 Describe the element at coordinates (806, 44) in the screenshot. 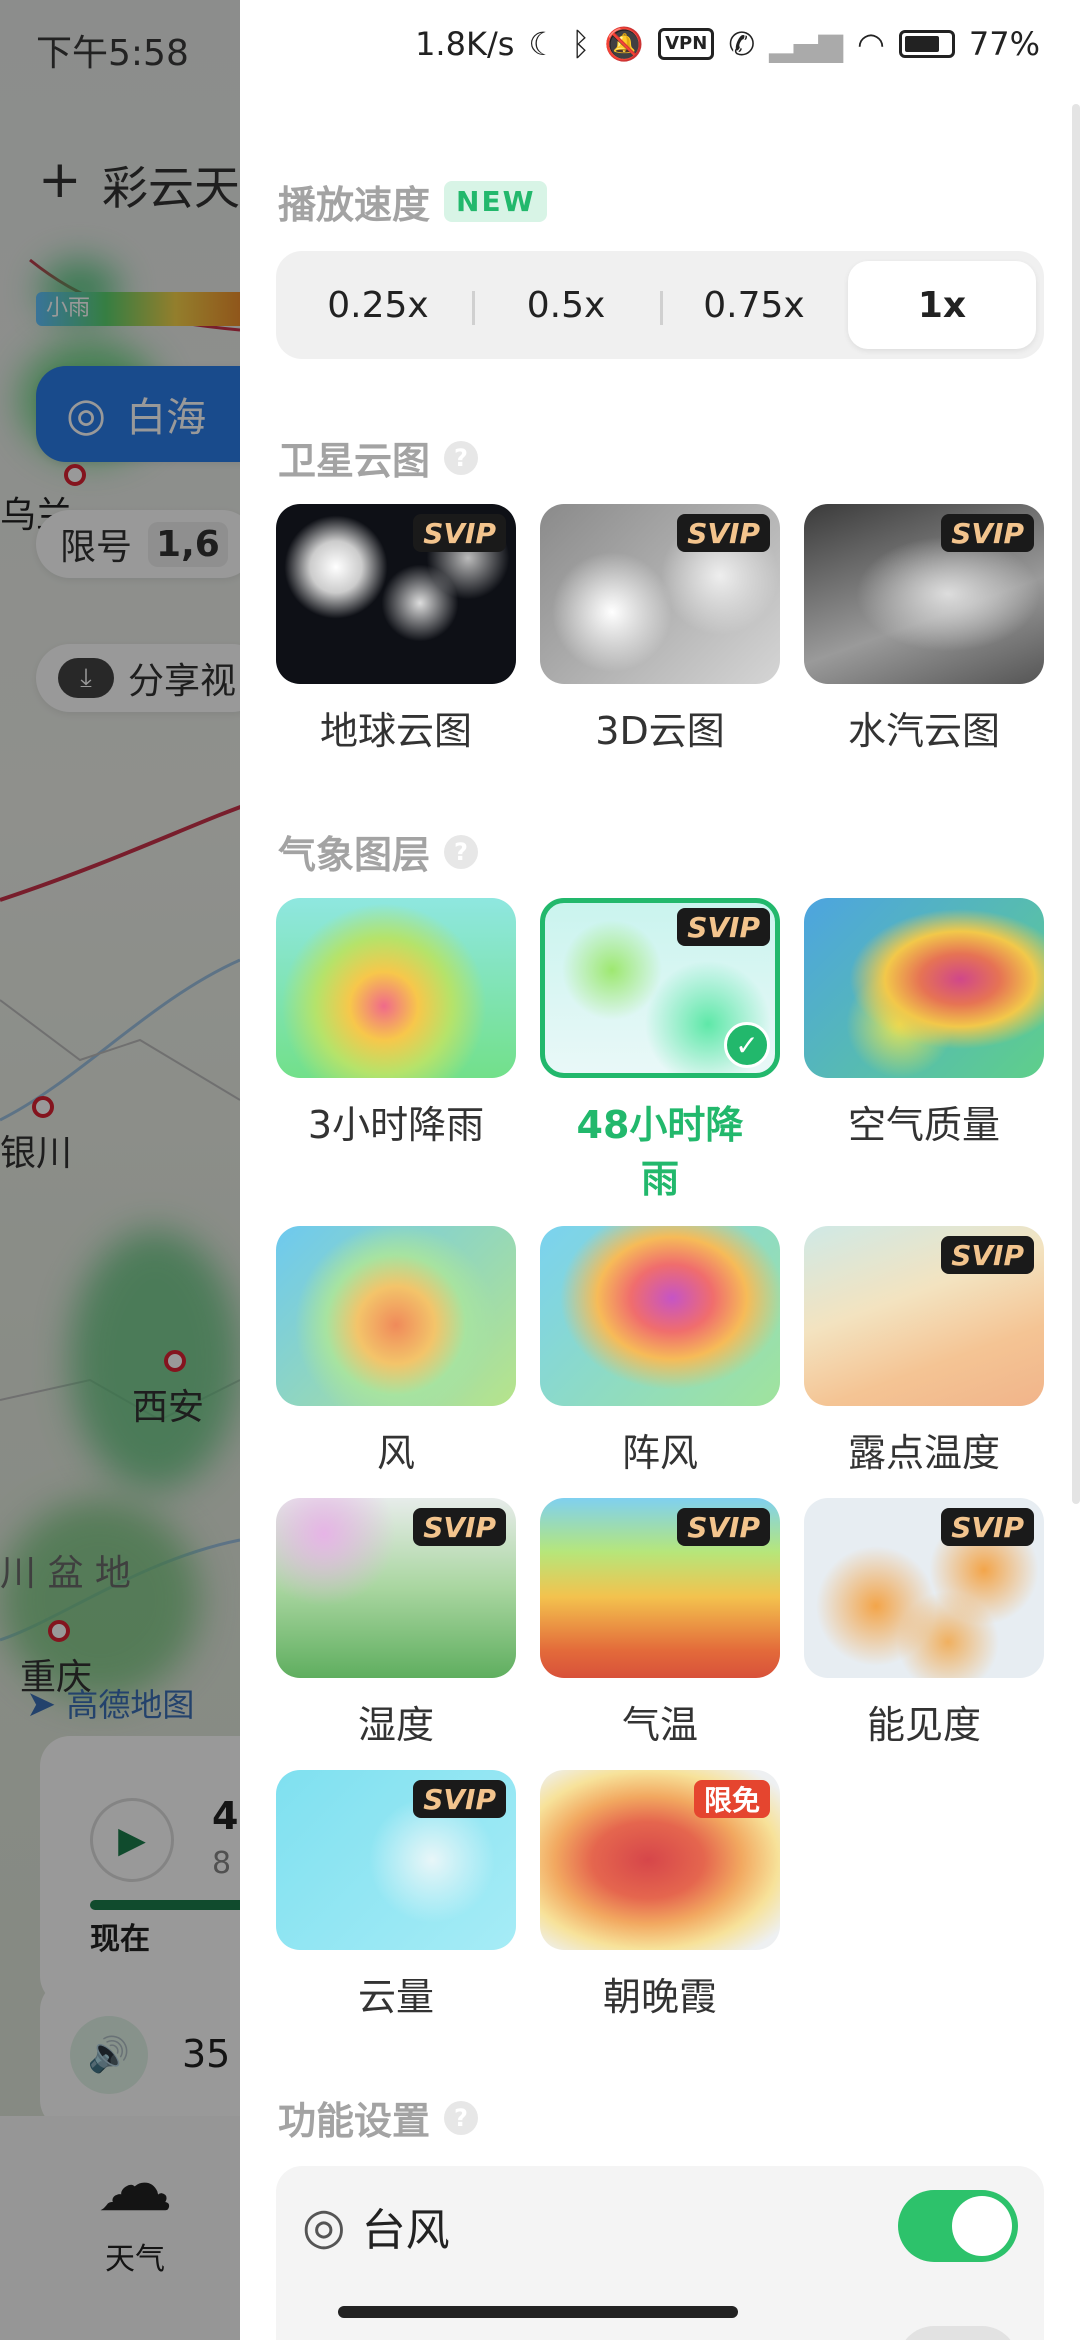

I see `signal-icon: ▂▄▆` at that location.